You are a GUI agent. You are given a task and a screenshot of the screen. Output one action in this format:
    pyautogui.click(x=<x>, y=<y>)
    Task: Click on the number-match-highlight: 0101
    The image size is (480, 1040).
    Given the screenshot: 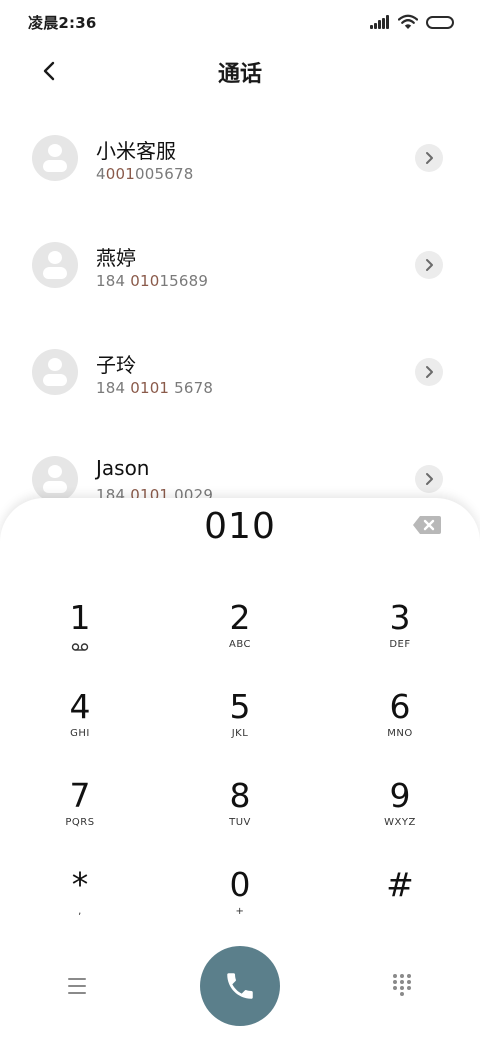 What is the action you would take?
    pyautogui.click(x=150, y=388)
    